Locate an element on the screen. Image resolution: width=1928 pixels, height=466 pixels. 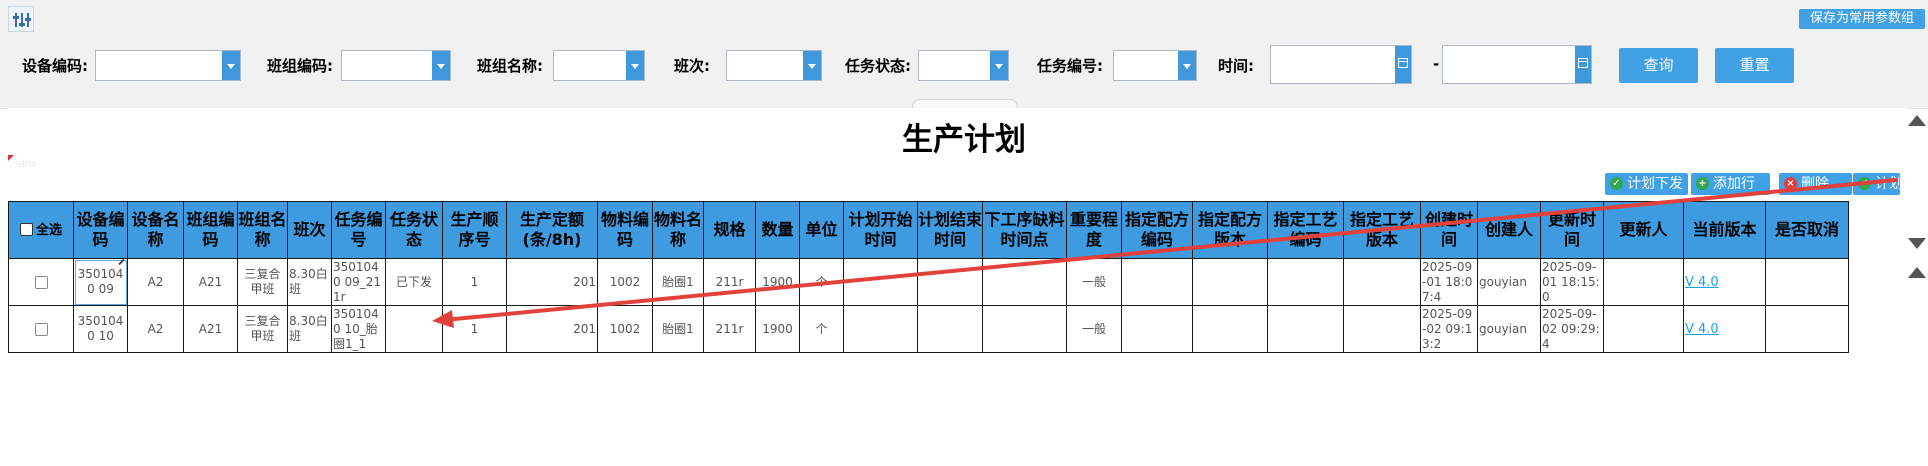
delete-button: × 删除 is located at coordinates (1815, 184).